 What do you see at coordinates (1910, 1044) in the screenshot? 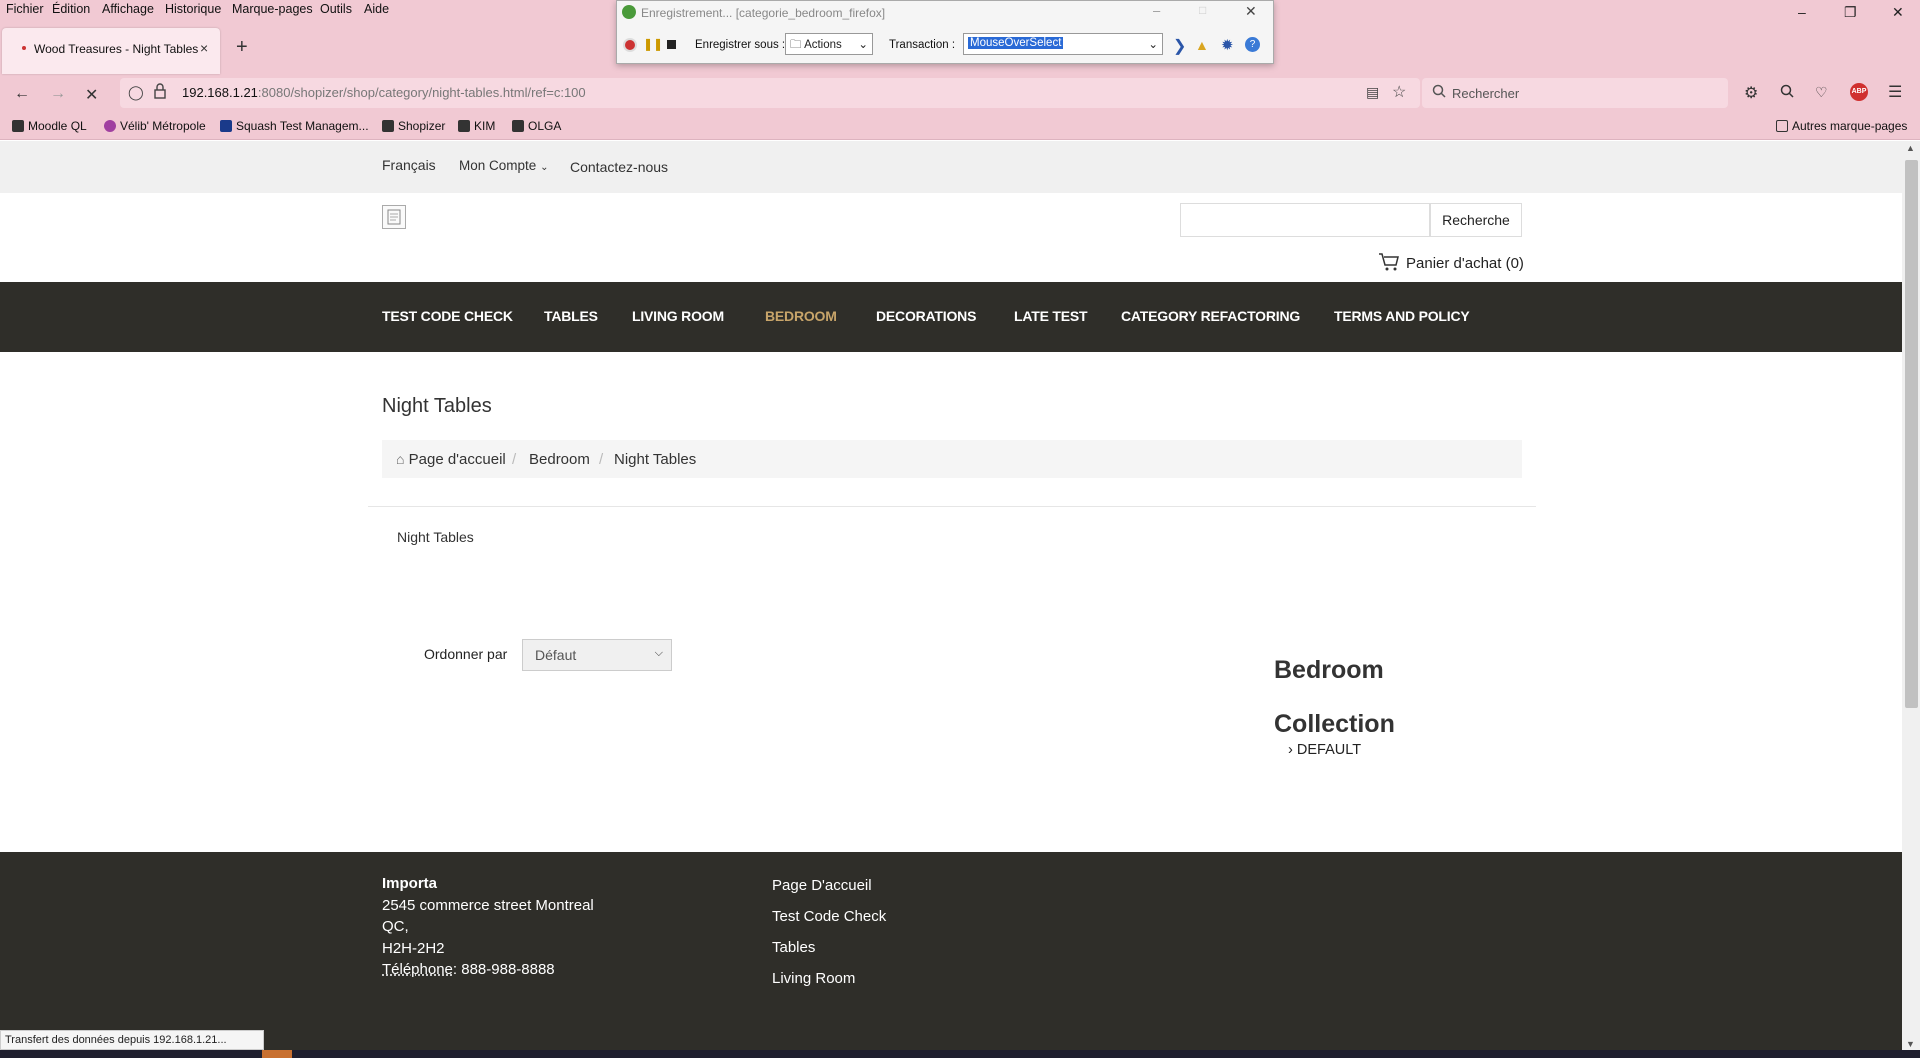
I see `scroll-down-icon: ▼` at bounding box center [1910, 1044].